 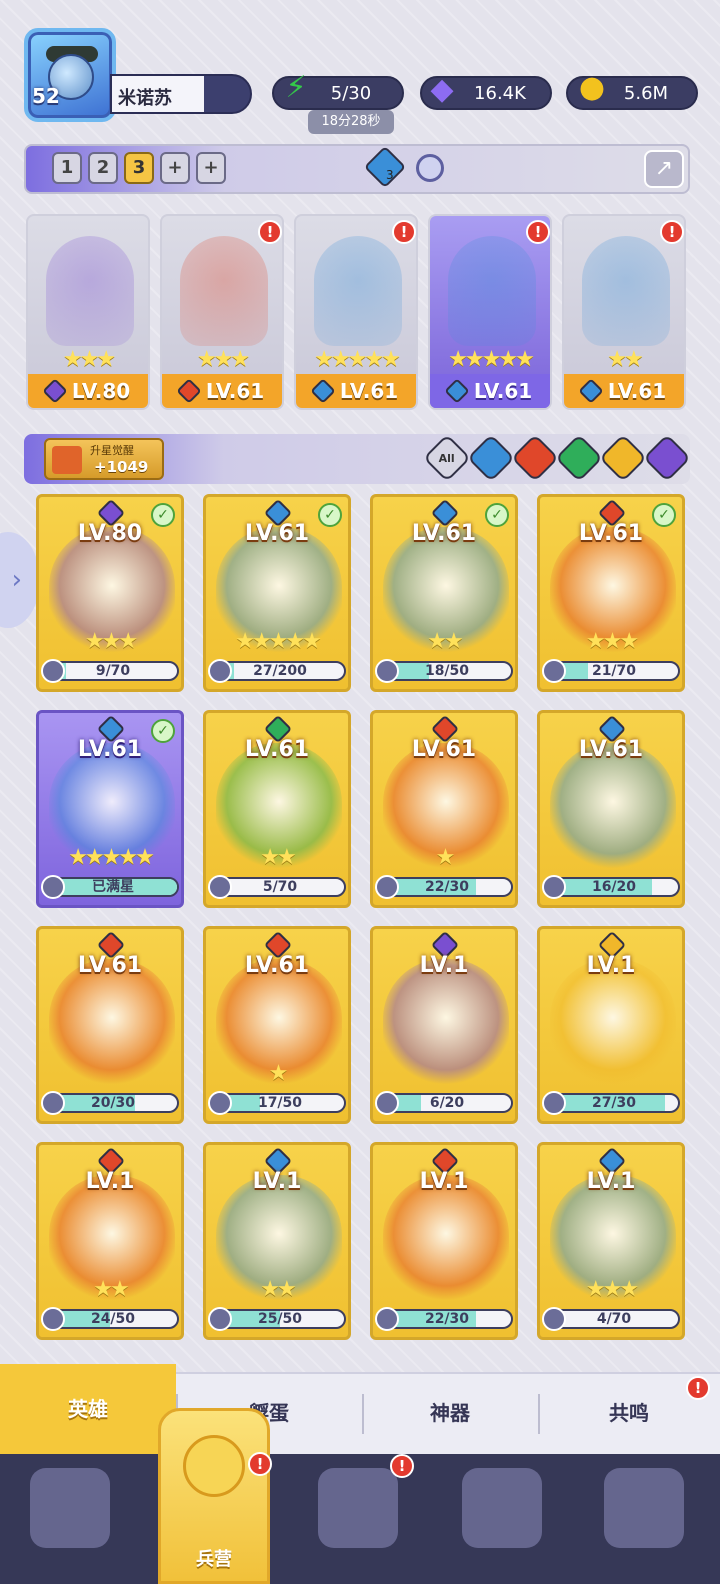 What do you see at coordinates (614, 671) in the screenshot?
I see `shard-progress-text: 21/70` at bounding box center [614, 671].